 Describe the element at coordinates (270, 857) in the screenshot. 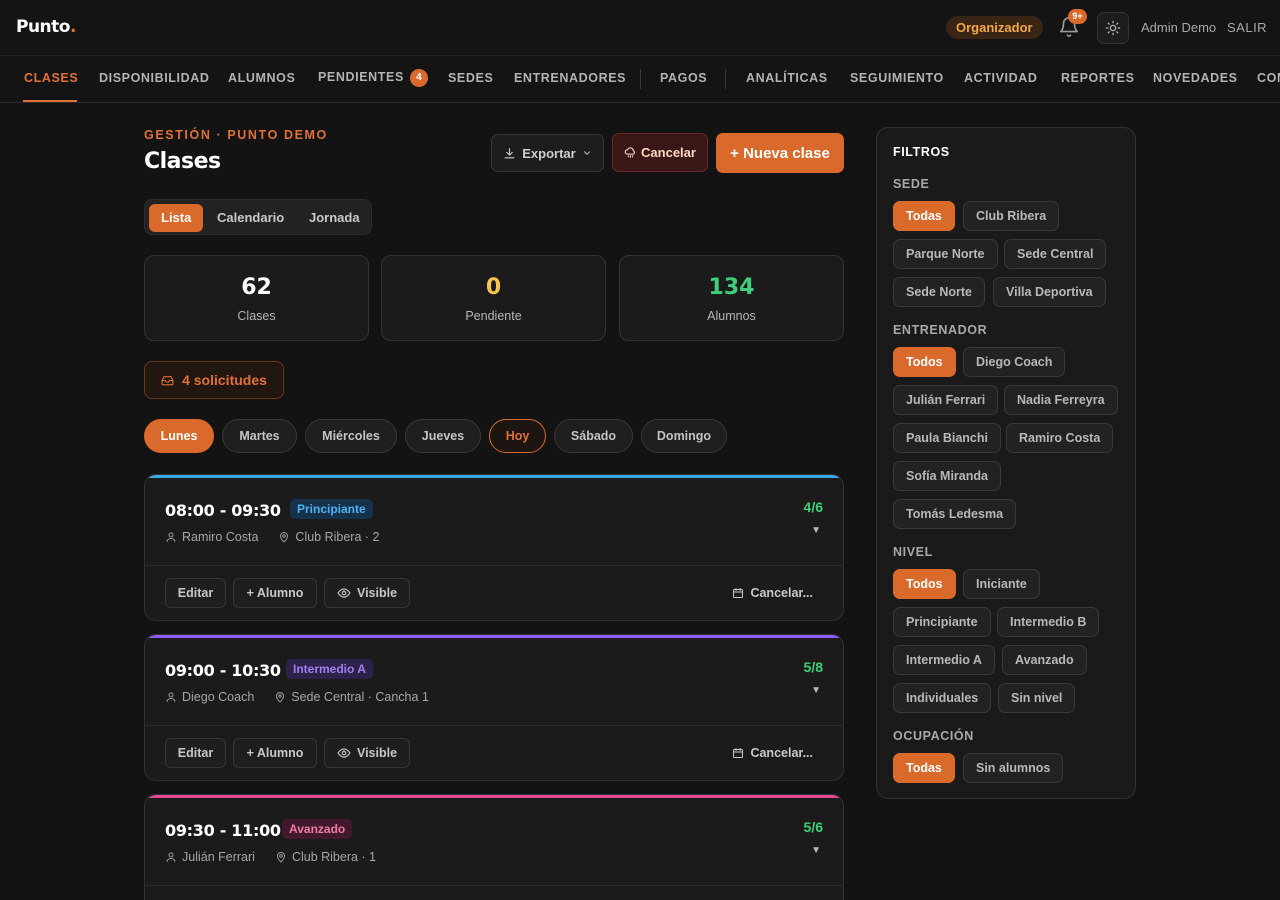

I see `class-meta: Julián Ferrari Club Ribera · 1` at that location.